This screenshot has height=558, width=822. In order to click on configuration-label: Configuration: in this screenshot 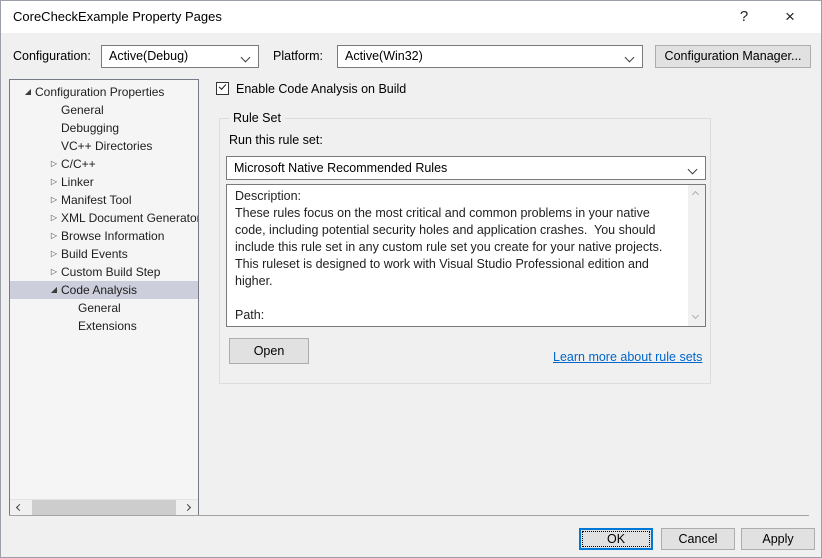, I will do `click(52, 56)`.